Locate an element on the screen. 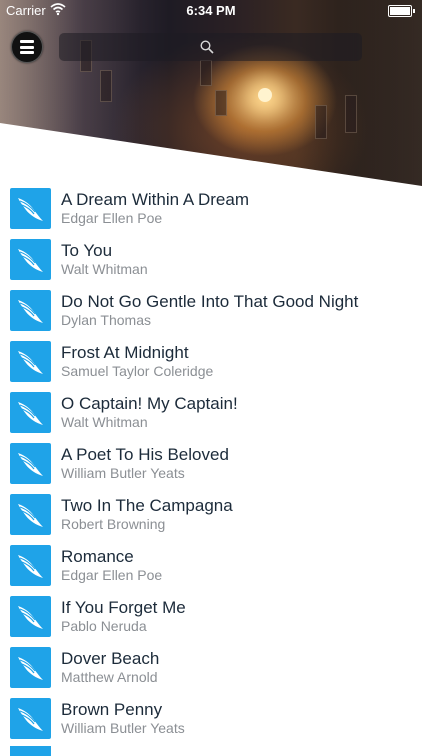 This screenshot has width=422, height=756. status-bar: Carrier 6:34 PM is located at coordinates (211, 11).